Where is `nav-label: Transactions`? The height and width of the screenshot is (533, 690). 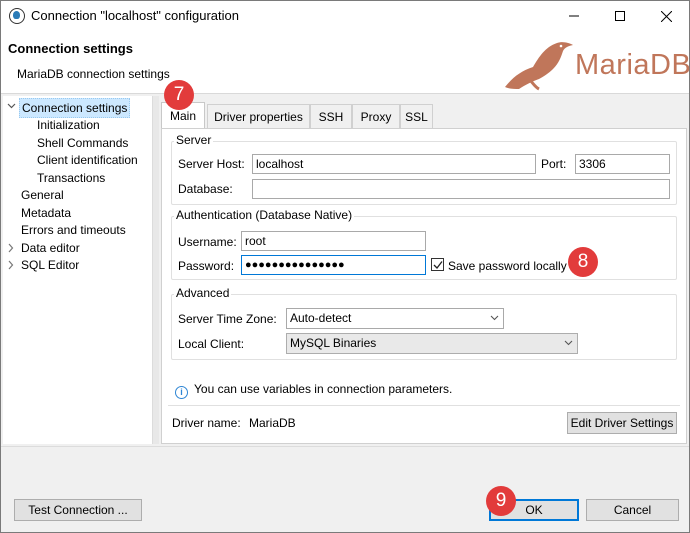 nav-label: Transactions is located at coordinates (71, 178).